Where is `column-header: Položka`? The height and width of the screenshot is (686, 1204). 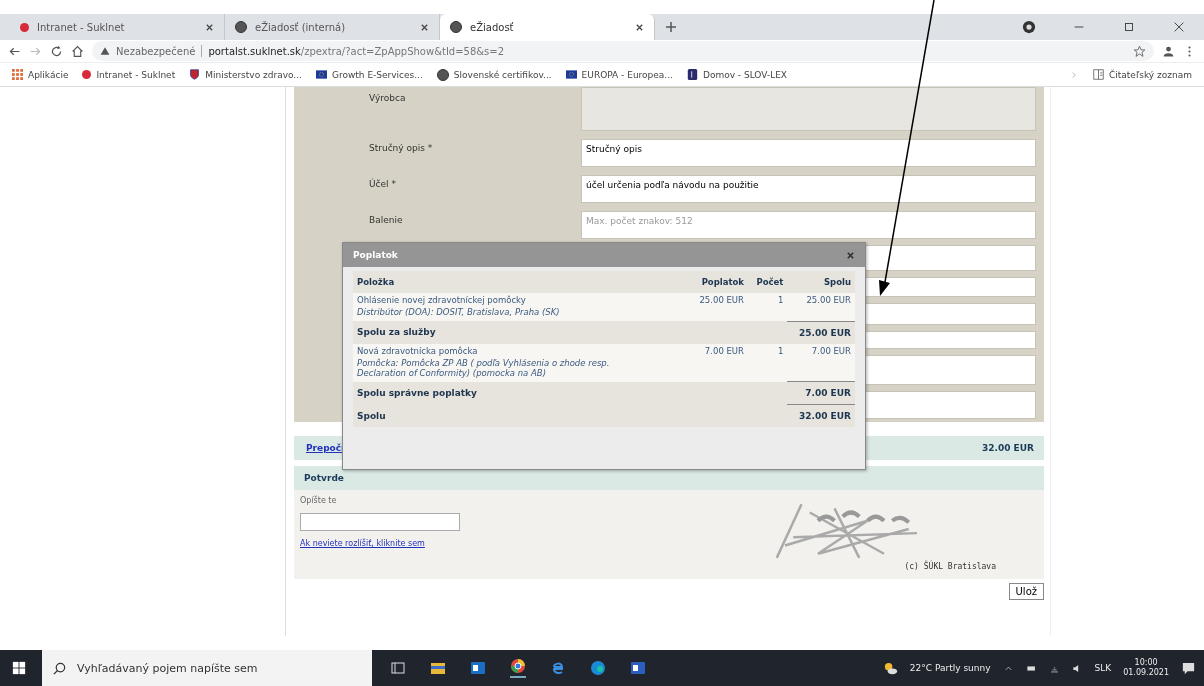 column-header: Položka is located at coordinates (376, 282).